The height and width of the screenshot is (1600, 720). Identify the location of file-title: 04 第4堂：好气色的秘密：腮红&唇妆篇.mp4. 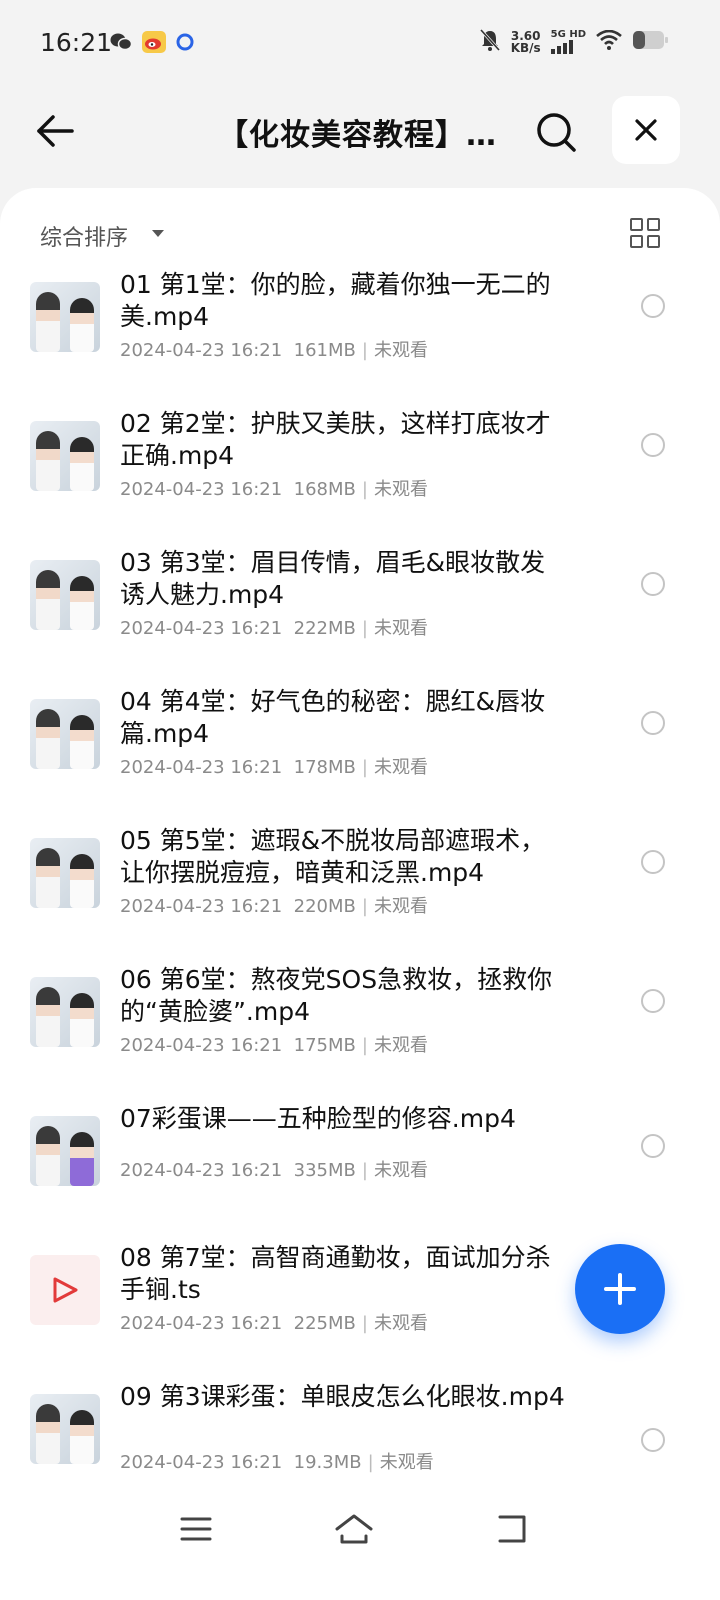
(333, 717).